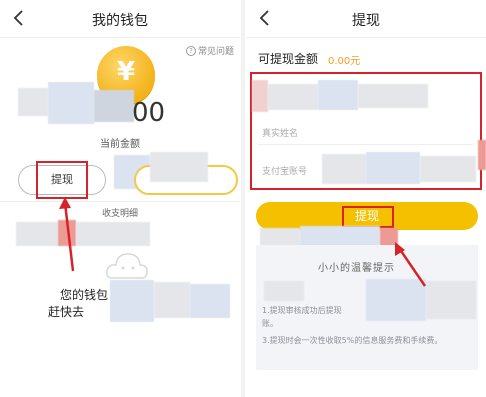 The height and width of the screenshot is (397, 486). Describe the element at coordinates (302, 310) in the screenshot. I see `tip-line-1: 1.提现审核成功后提现` at that location.